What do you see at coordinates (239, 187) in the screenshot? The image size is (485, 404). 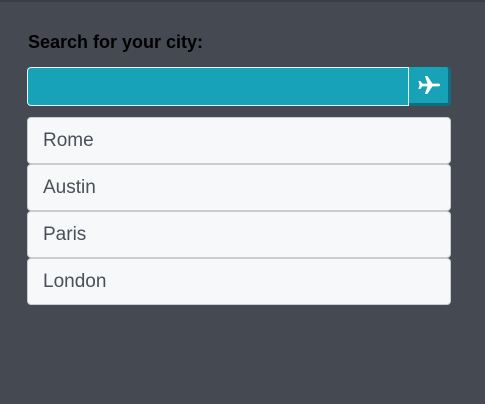 I see `city-item-austin: Austin` at bounding box center [239, 187].